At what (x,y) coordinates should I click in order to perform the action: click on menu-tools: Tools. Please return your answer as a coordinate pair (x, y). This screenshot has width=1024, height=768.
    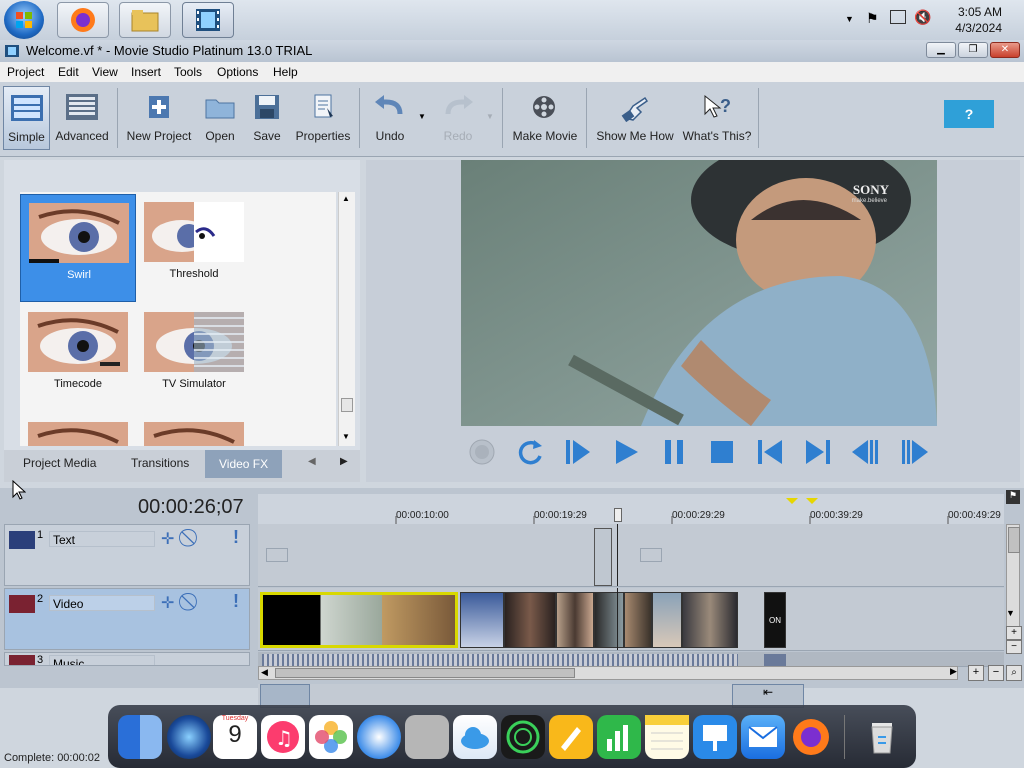
    Looking at the image, I should click on (188, 72).